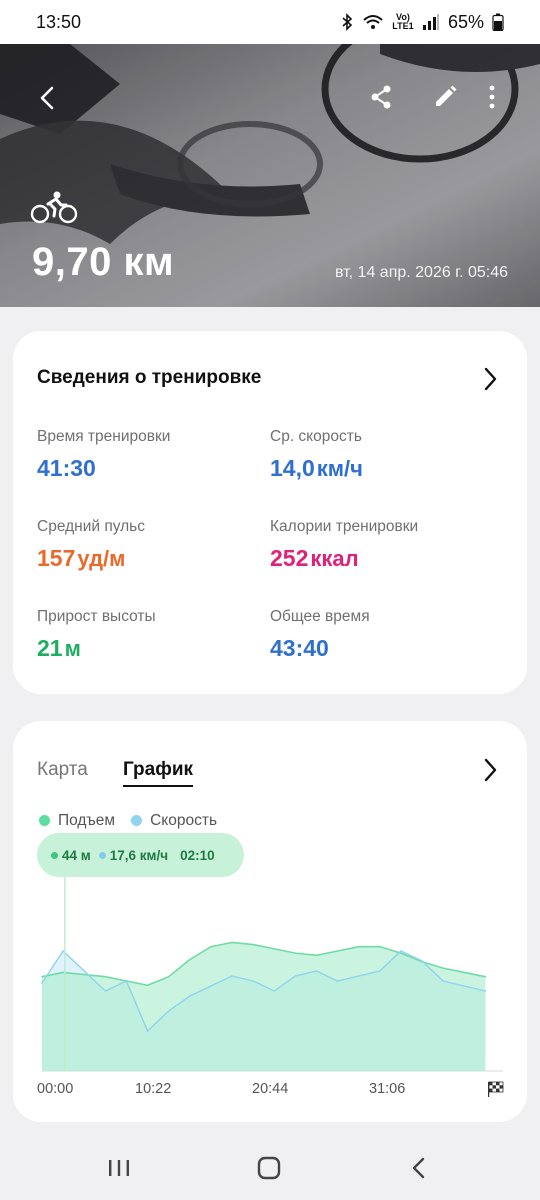 The image size is (540, 1200). What do you see at coordinates (320, 616) in the screenshot?
I see `metric-label: Общее время` at bounding box center [320, 616].